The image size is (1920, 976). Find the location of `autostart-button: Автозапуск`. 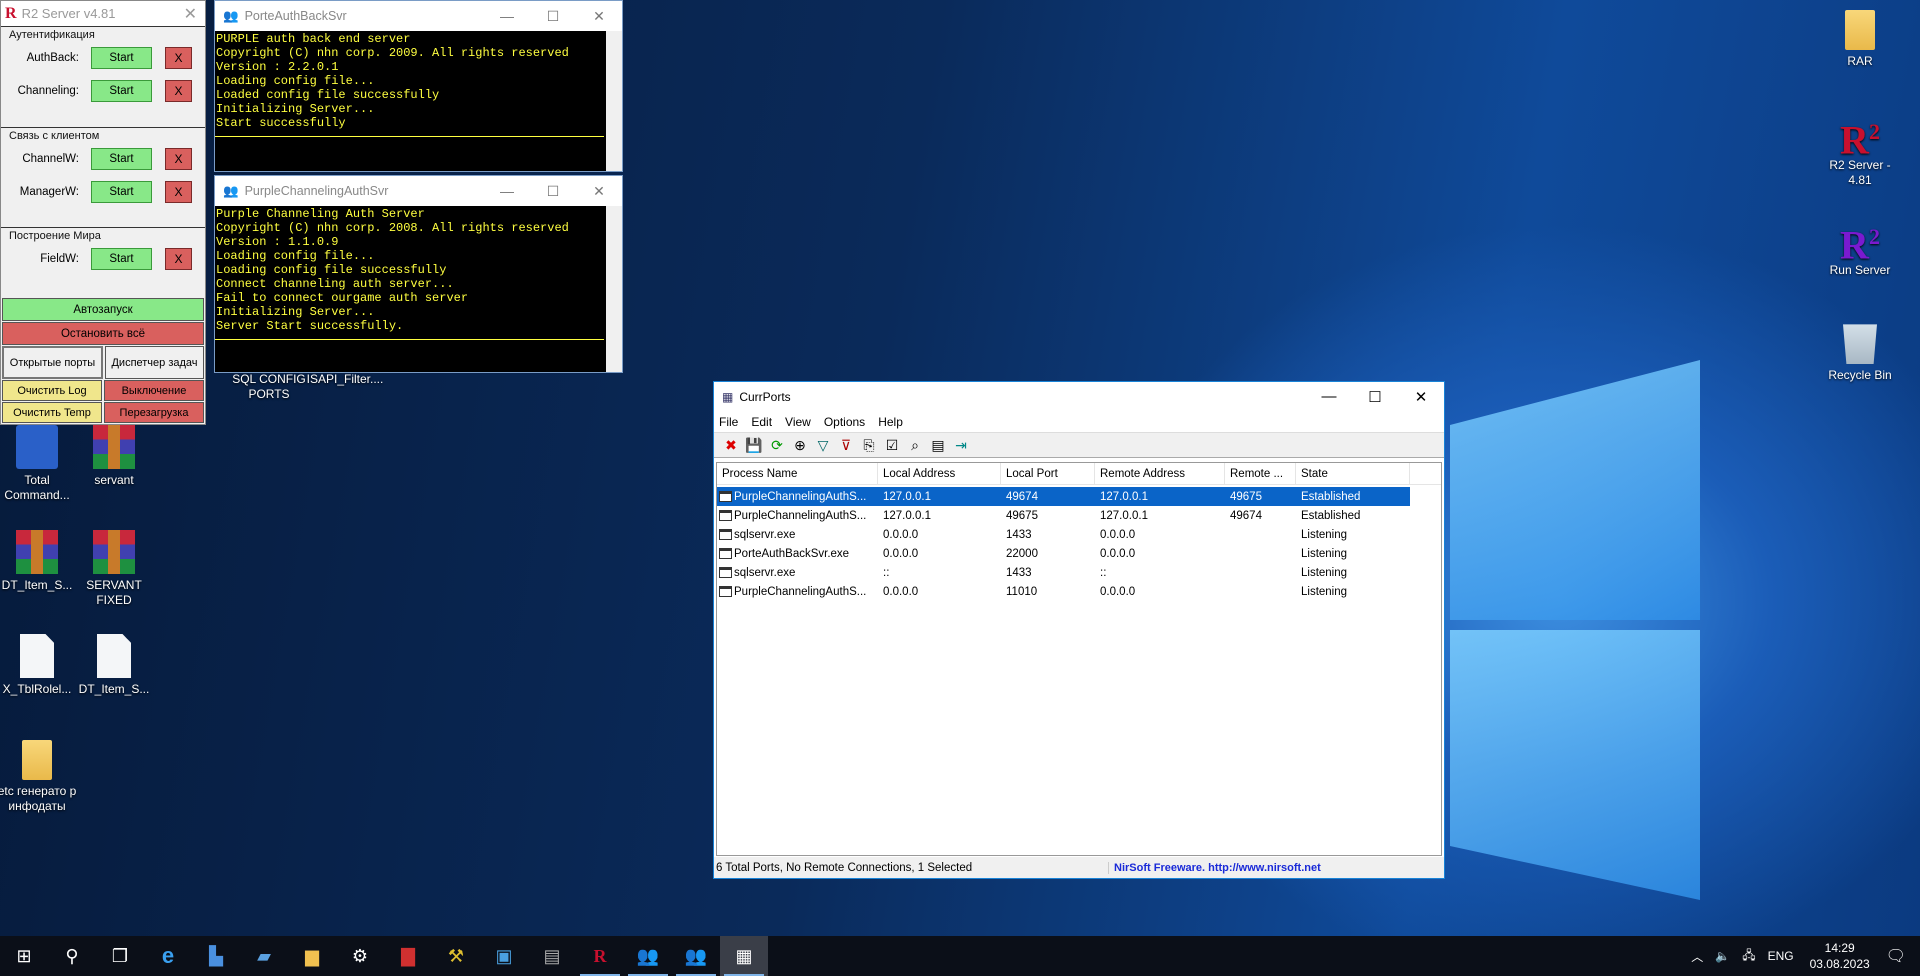

autostart-button: Автозапуск is located at coordinates (103, 309).